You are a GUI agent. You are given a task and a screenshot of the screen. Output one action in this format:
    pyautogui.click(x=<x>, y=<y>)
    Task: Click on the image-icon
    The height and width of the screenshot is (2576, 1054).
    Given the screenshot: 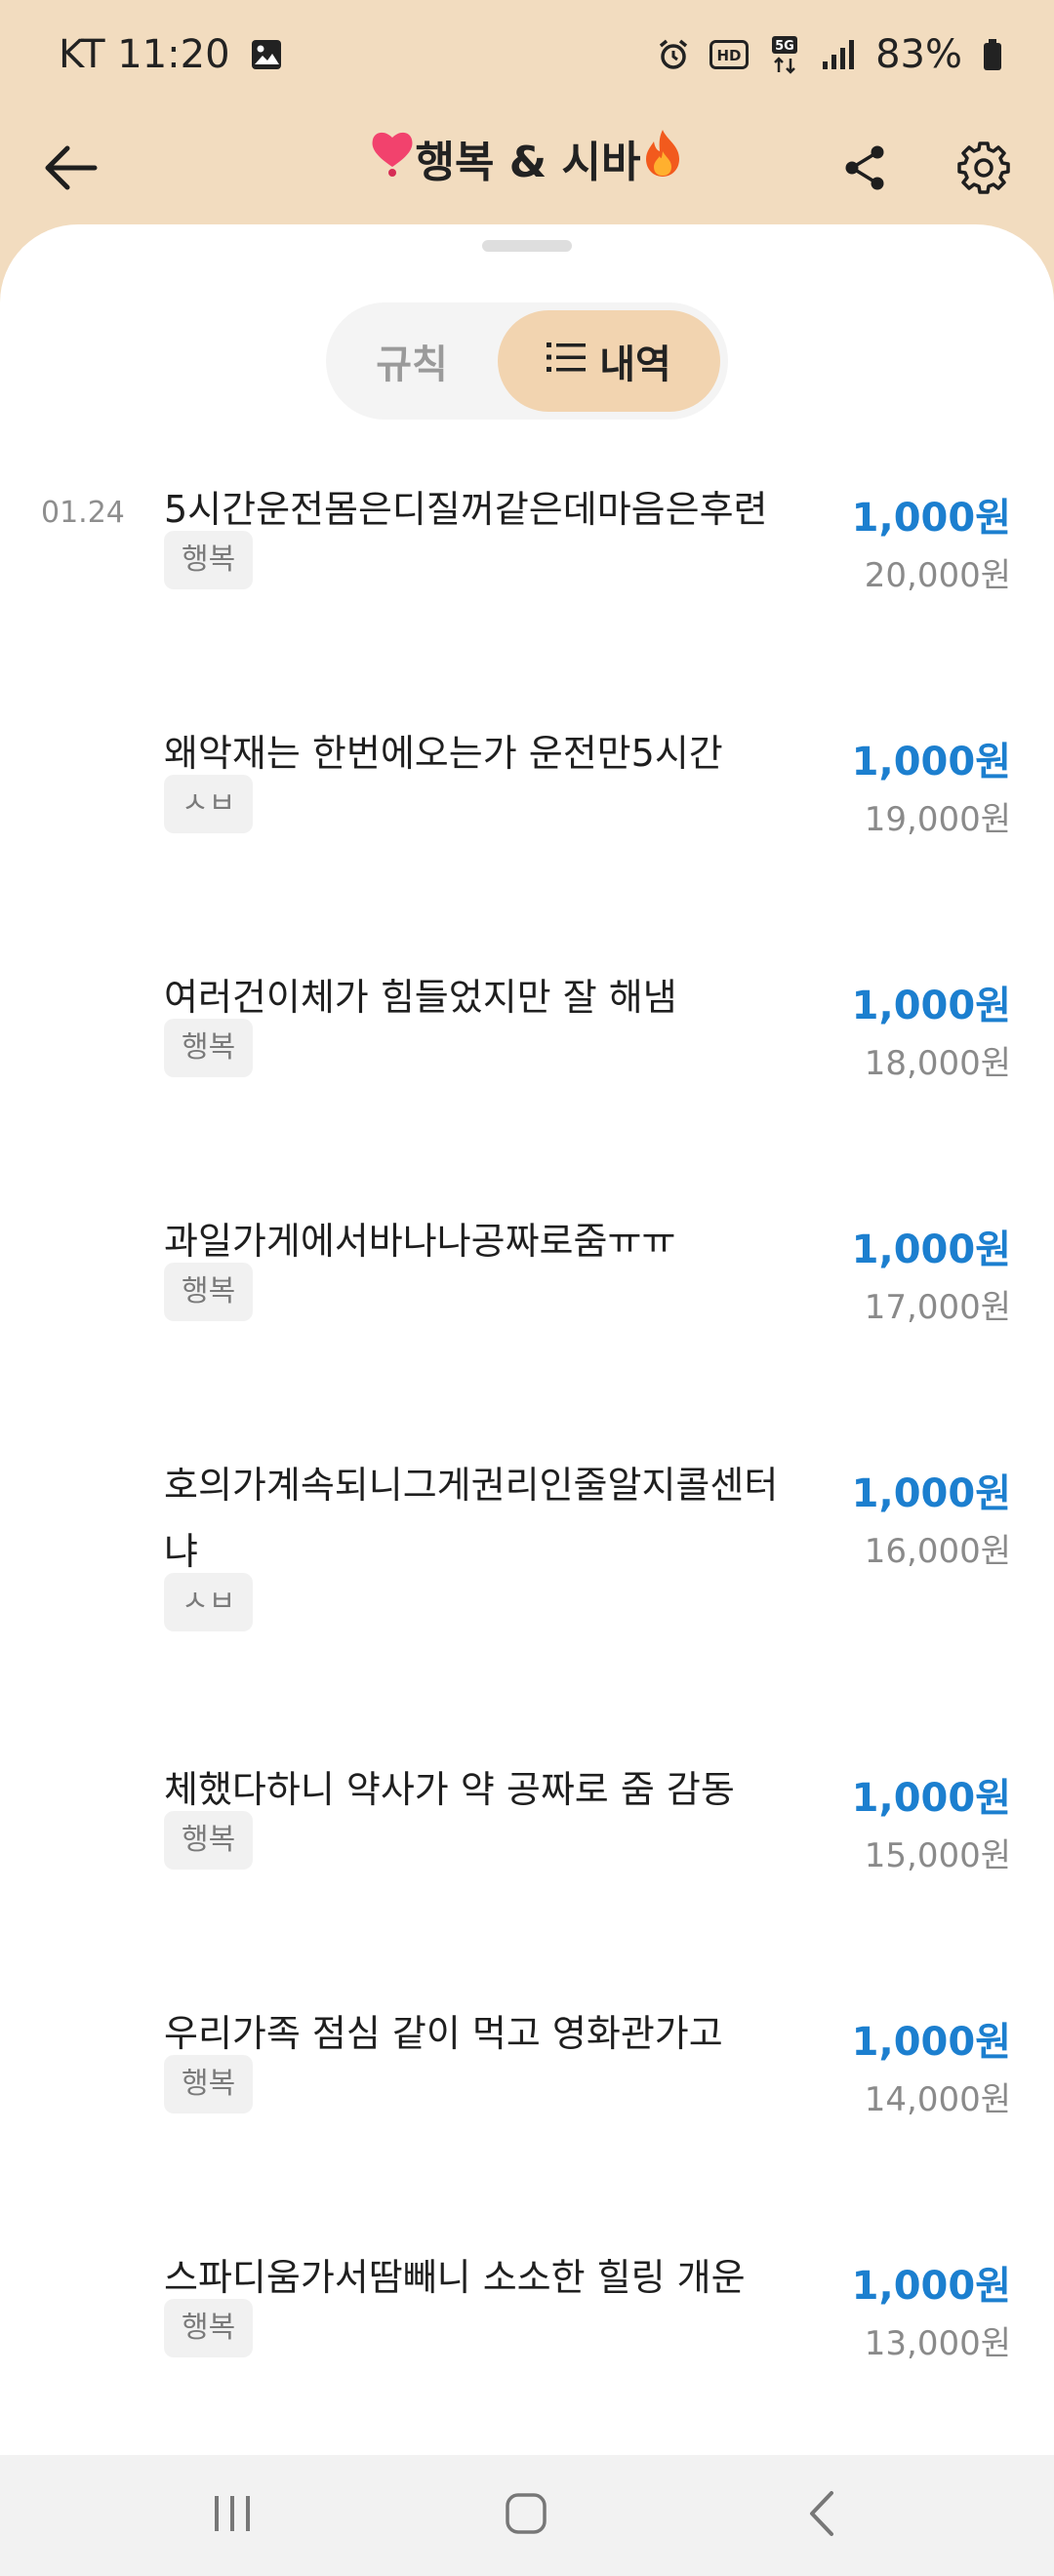 What is the action you would take?
    pyautogui.click(x=266, y=54)
    